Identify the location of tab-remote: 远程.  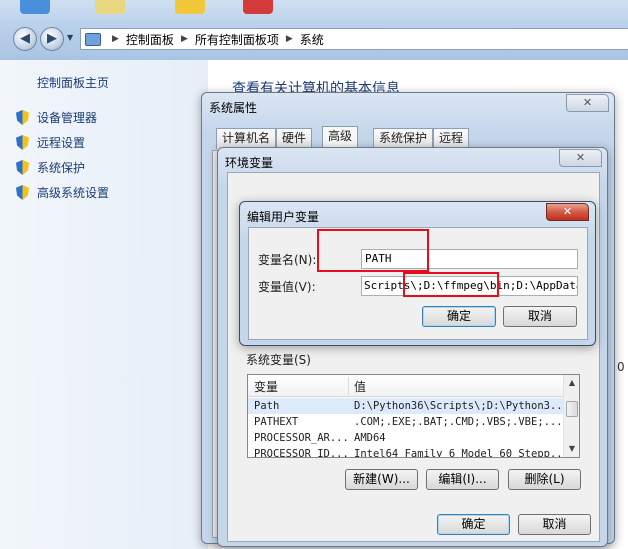
(451, 138).